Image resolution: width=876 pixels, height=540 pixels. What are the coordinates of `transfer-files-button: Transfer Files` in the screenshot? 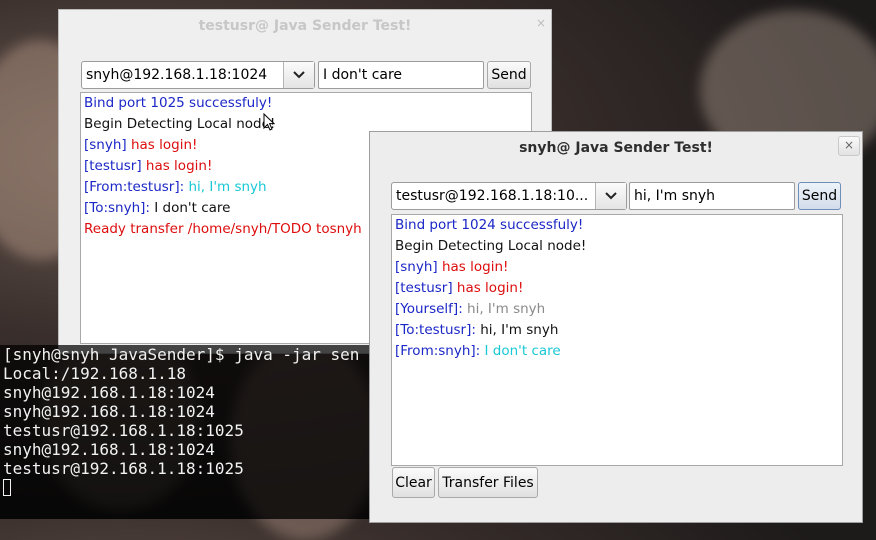 It's located at (488, 482).